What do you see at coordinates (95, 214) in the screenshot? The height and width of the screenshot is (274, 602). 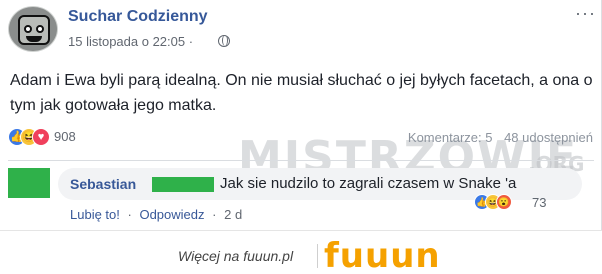 I see `comment-like-button: Lubię to!` at bounding box center [95, 214].